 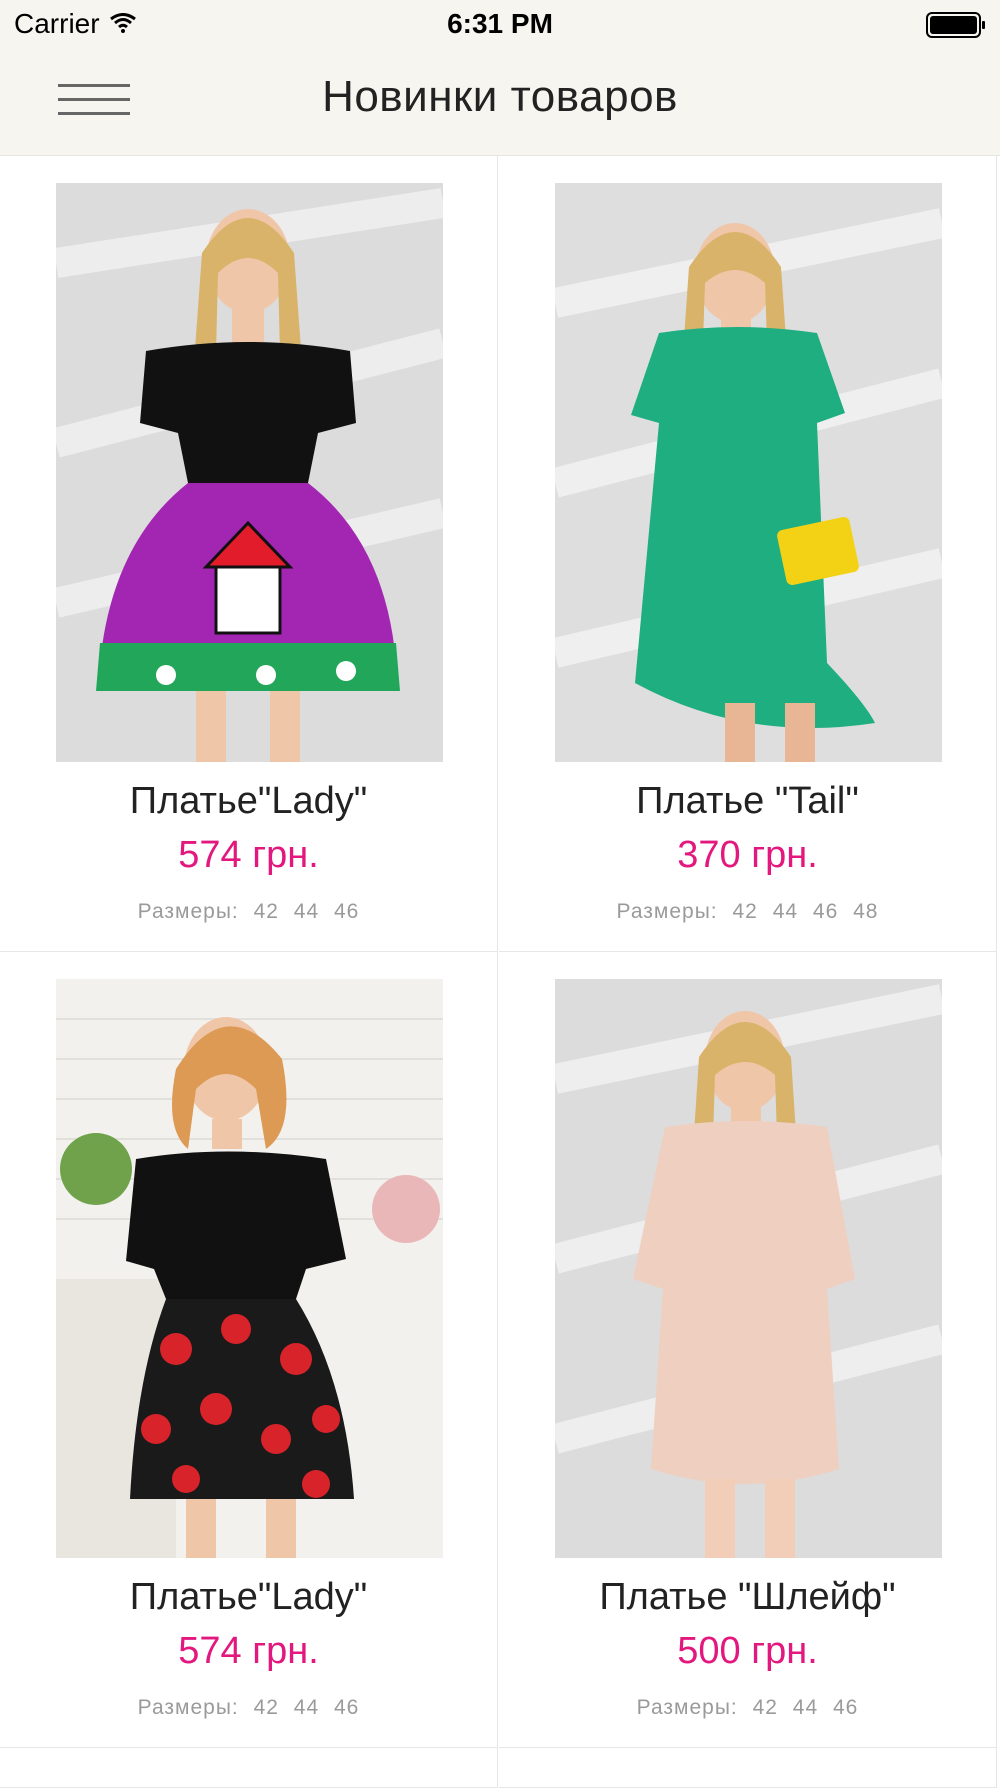 I want to click on product-name: Платье "Tail", so click(x=747, y=801).